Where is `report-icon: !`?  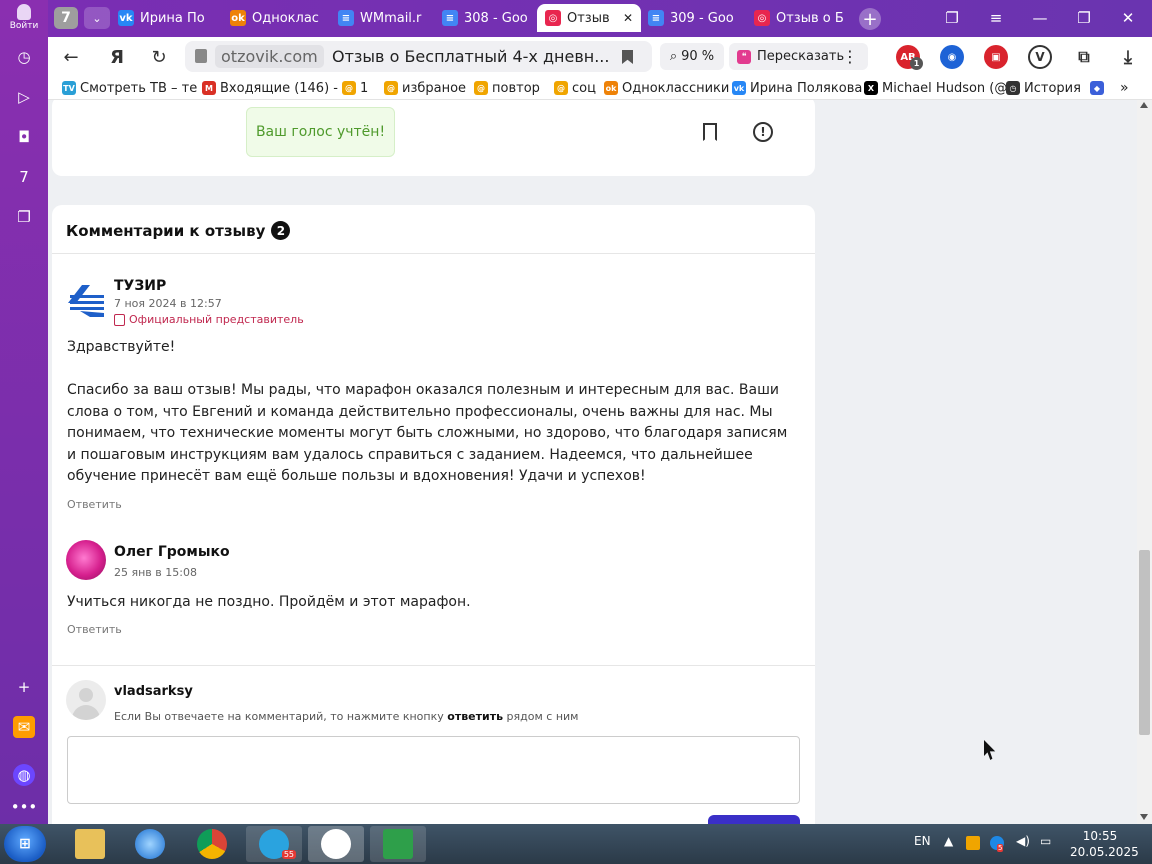
report-icon: ! is located at coordinates (763, 132).